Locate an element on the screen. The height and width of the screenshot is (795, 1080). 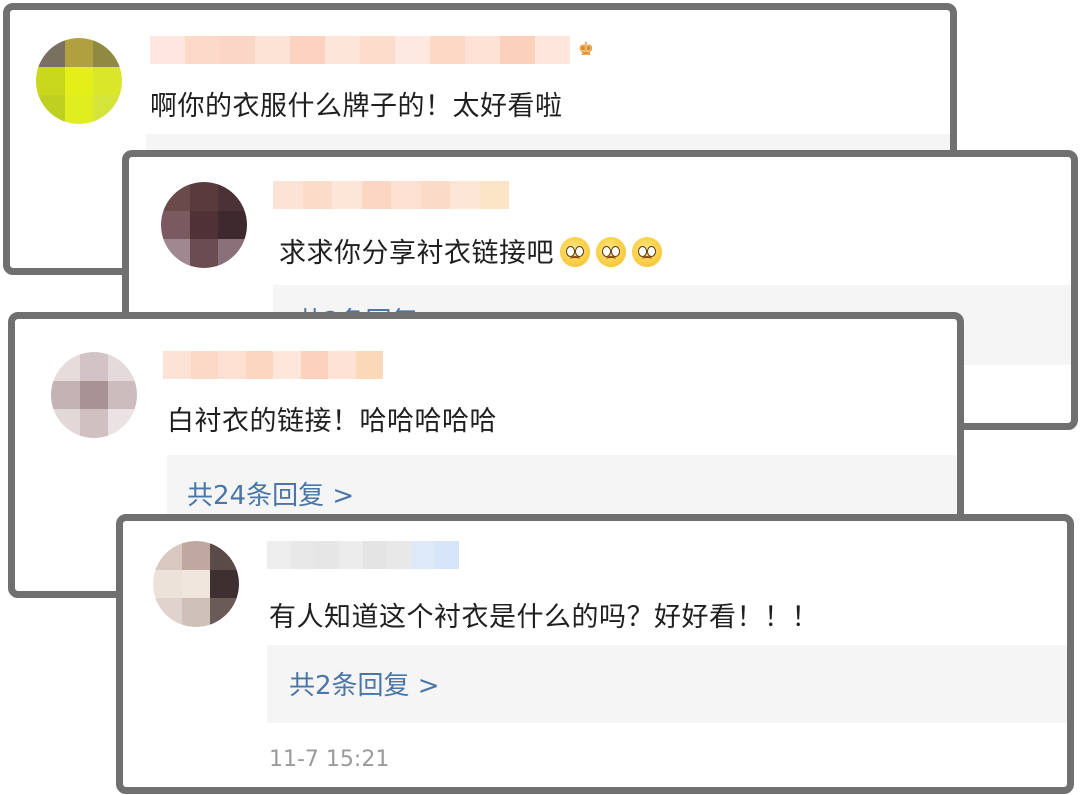
comment-text: 白衬衣的链接！哈哈哈哈哈 is located at coordinates (332, 421).